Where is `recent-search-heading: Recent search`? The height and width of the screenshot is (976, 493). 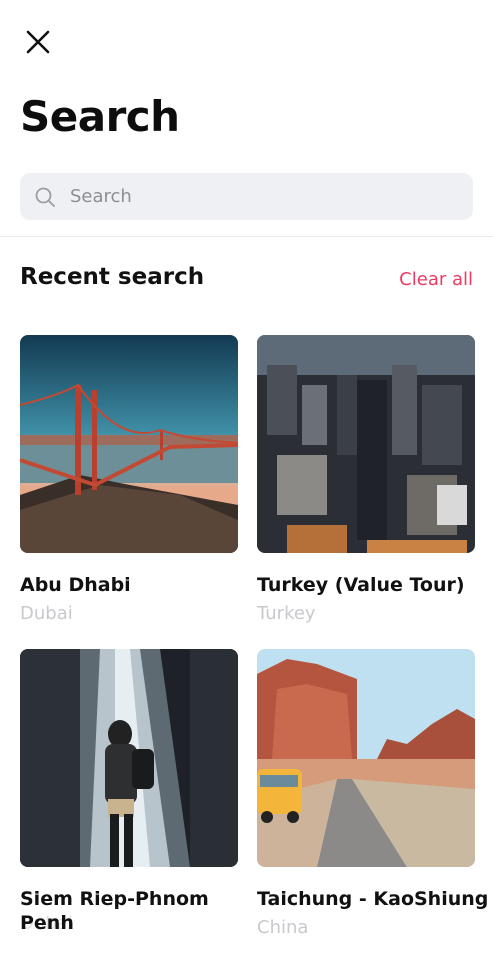 recent-search-heading: Recent search is located at coordinates (112, 277).